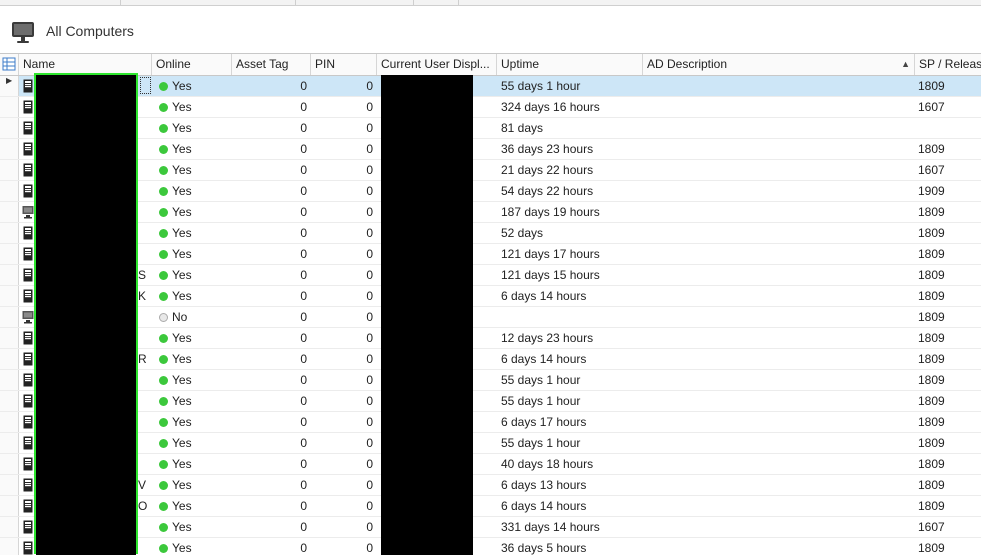 The width and height of the screenshot is (981, 555). I want to click on table-row: Yes 0 0 21 days 22 hours 1607, so click(490, 170).